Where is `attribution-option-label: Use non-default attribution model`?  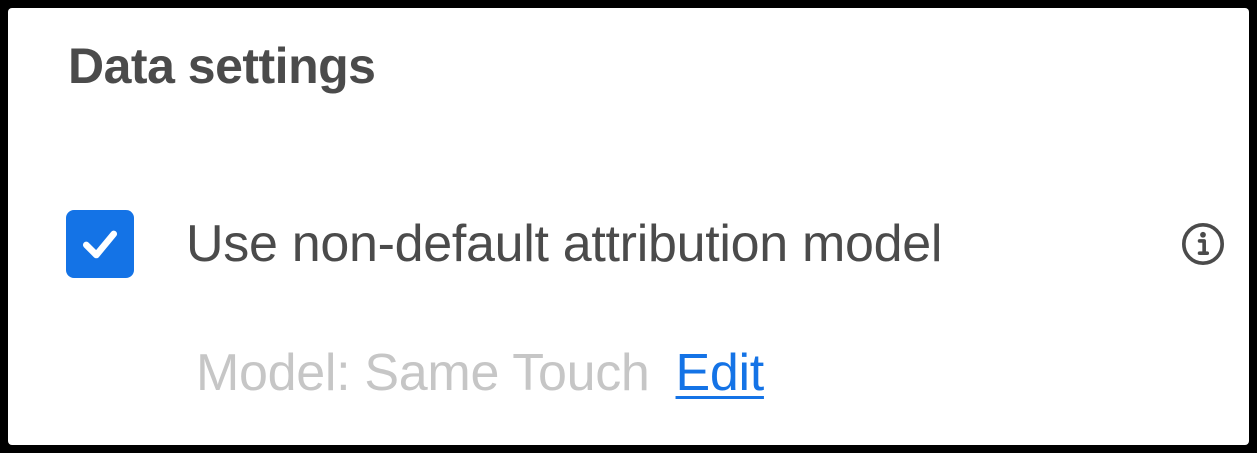
attribution-option-label: Use non-default attribution model is located at coordinates (564, 244).